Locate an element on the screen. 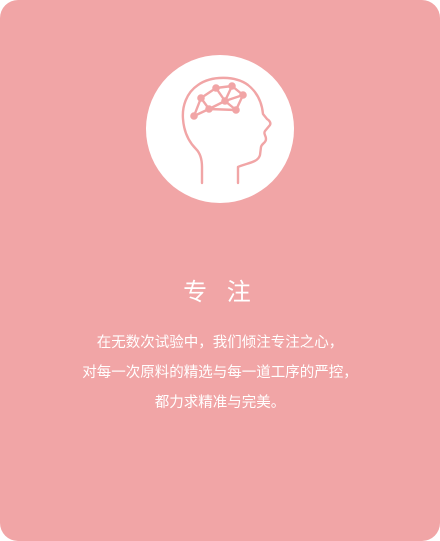  icon-circle is located at coordinates (220, 129).